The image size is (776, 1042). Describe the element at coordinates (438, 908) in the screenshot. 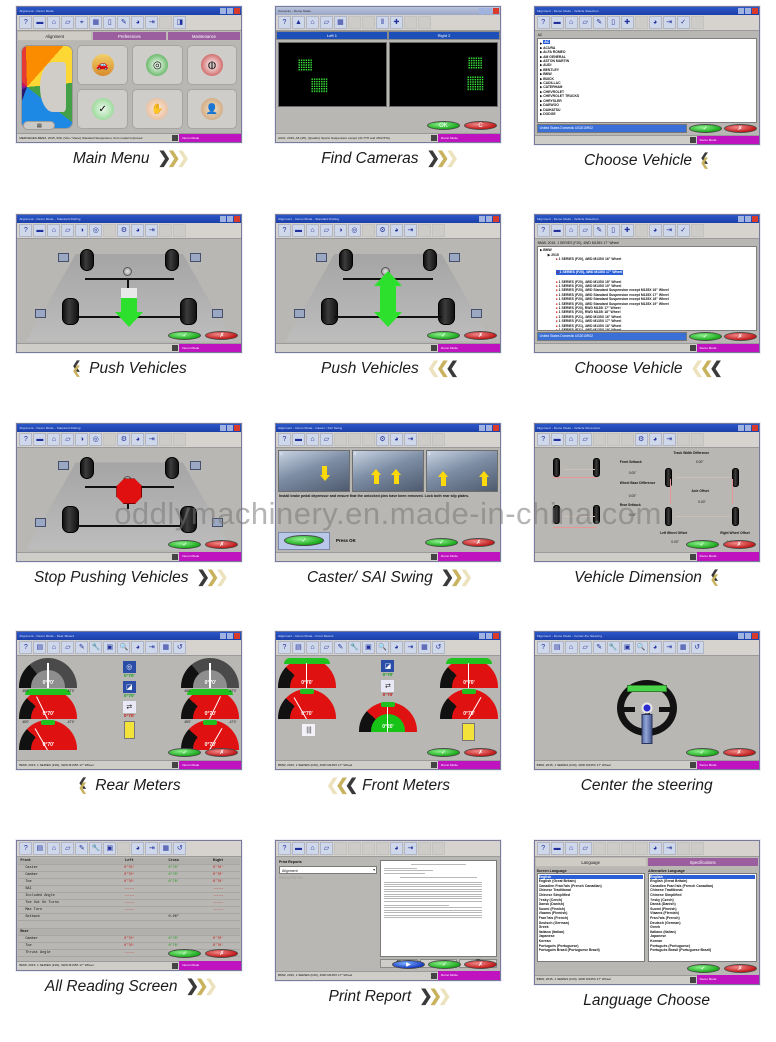

I see `report-preview` at that location.